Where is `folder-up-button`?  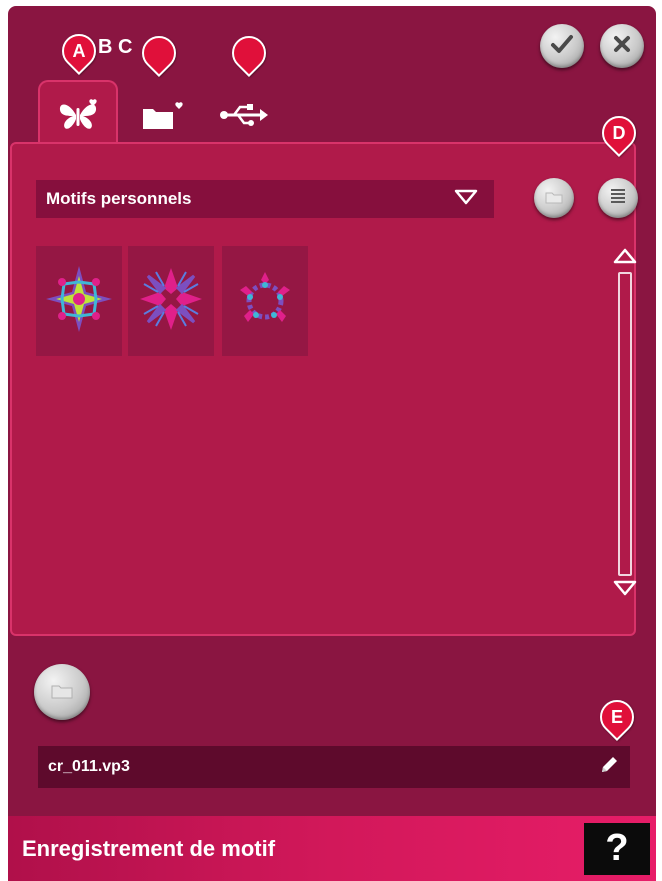
folder-up-button is located at coordinates (554, 198).